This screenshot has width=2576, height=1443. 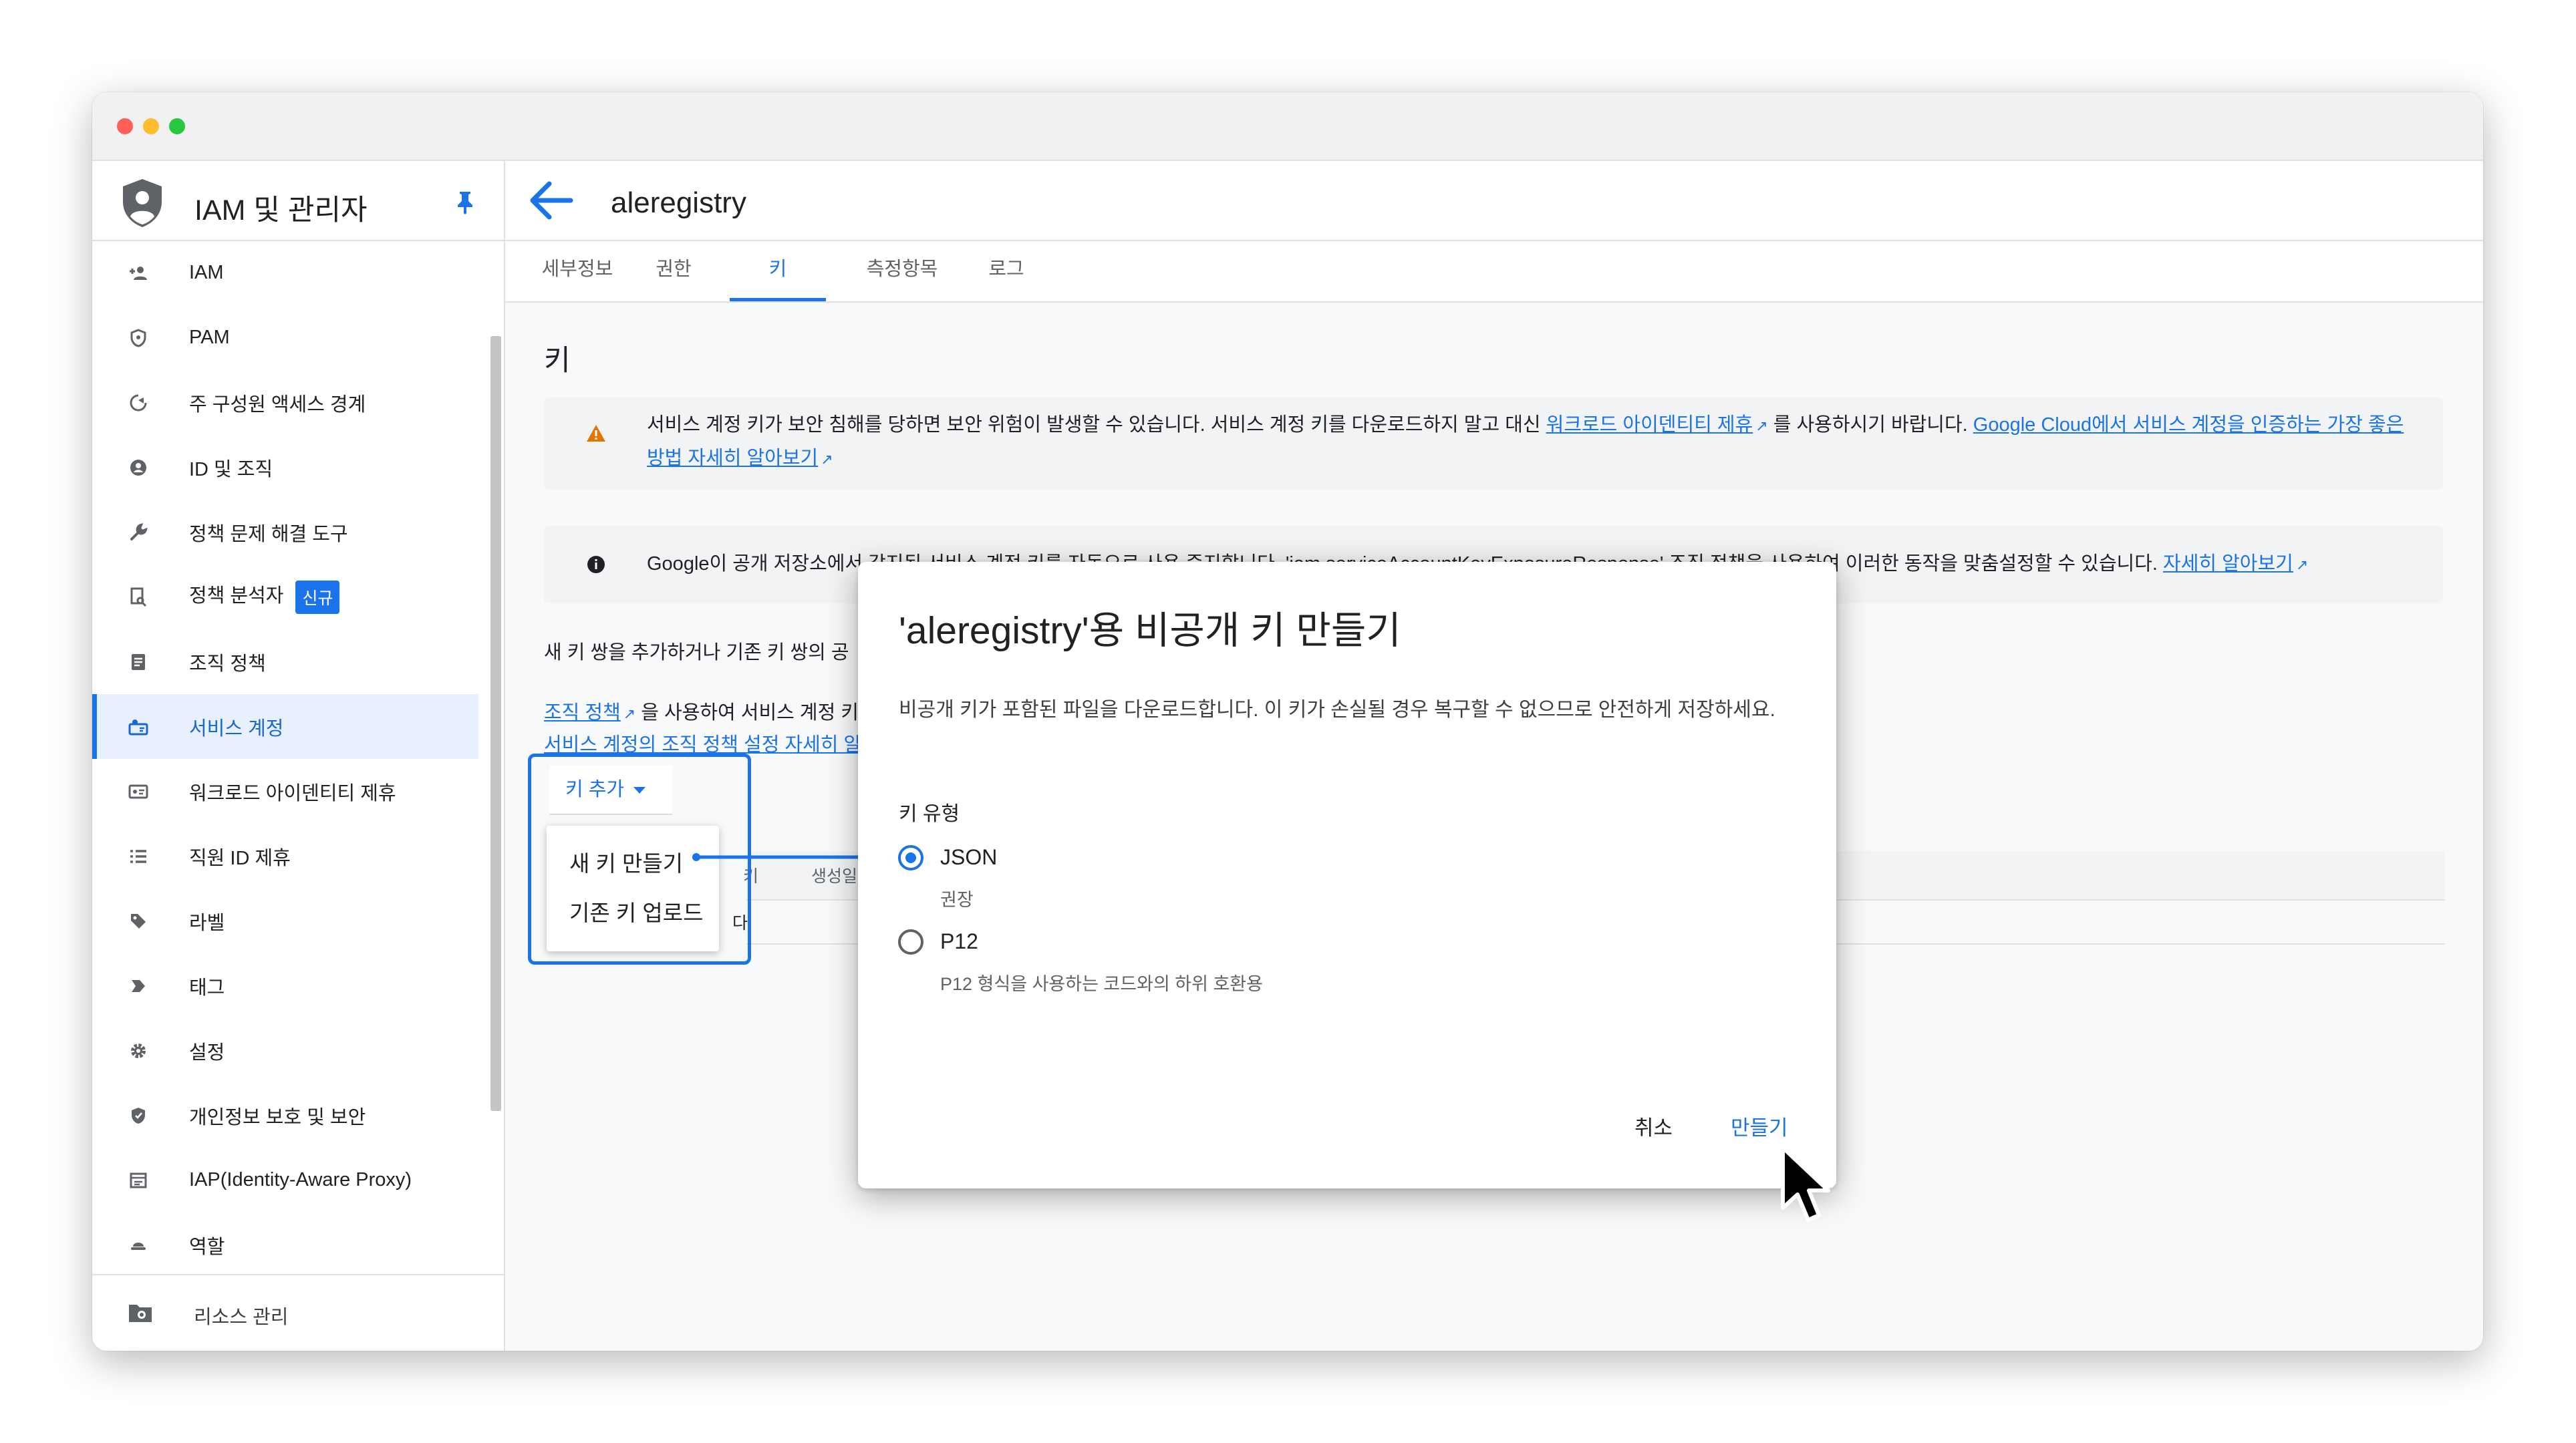 What do you see at coordinates (957, 900) in the screenshot?
I see `json-recommended-text: 권장` at bounding box center [957, 900].